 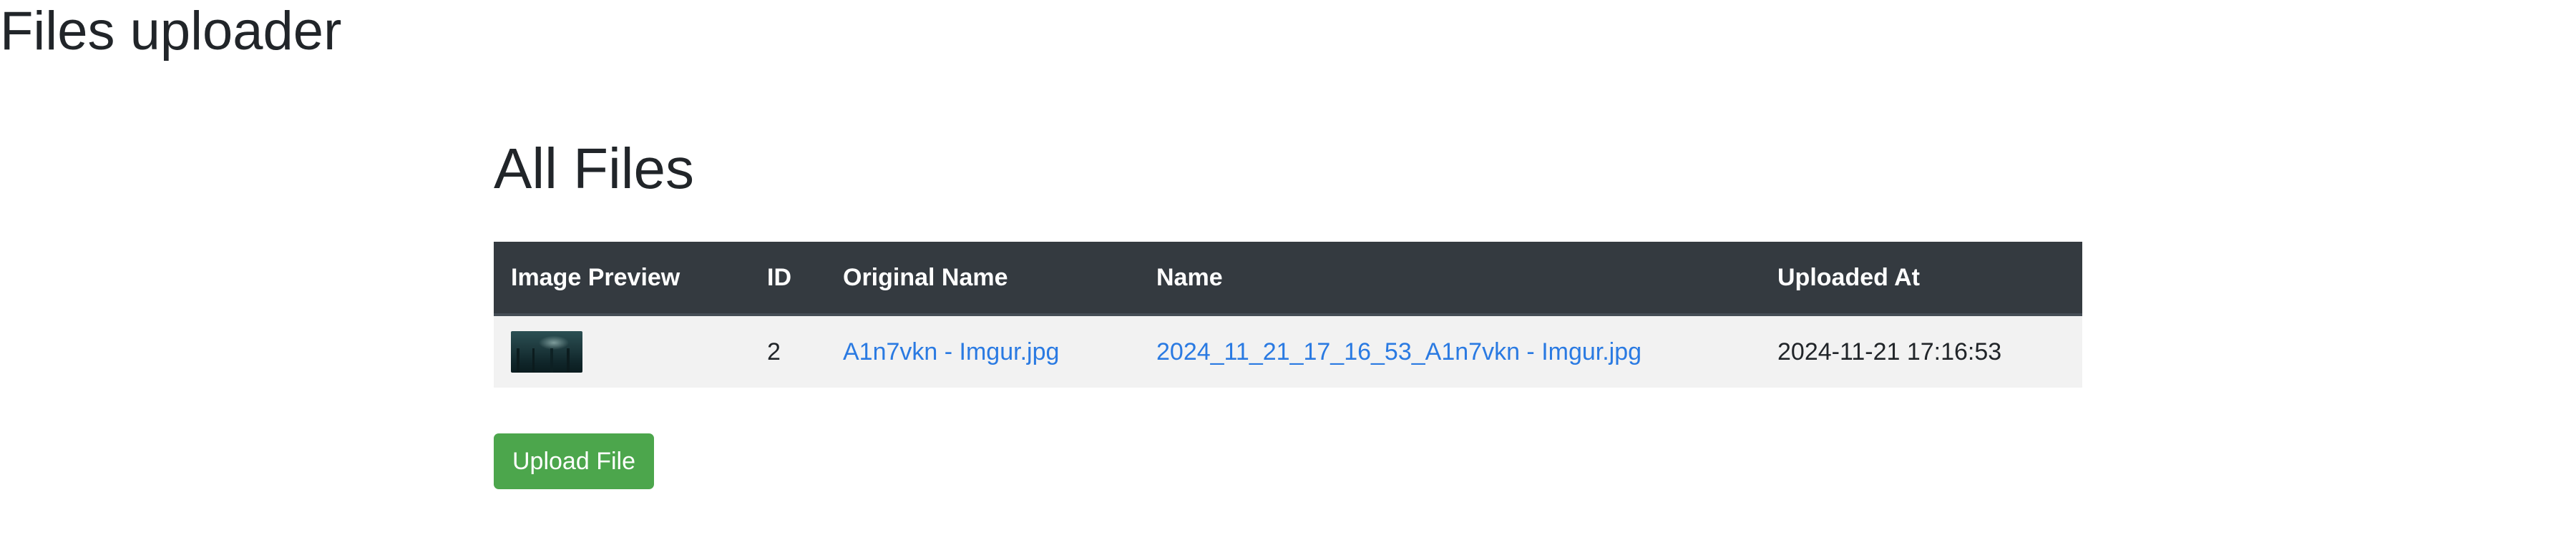 I want to click on column-header-name: Name, so click(x=1449, y=279).